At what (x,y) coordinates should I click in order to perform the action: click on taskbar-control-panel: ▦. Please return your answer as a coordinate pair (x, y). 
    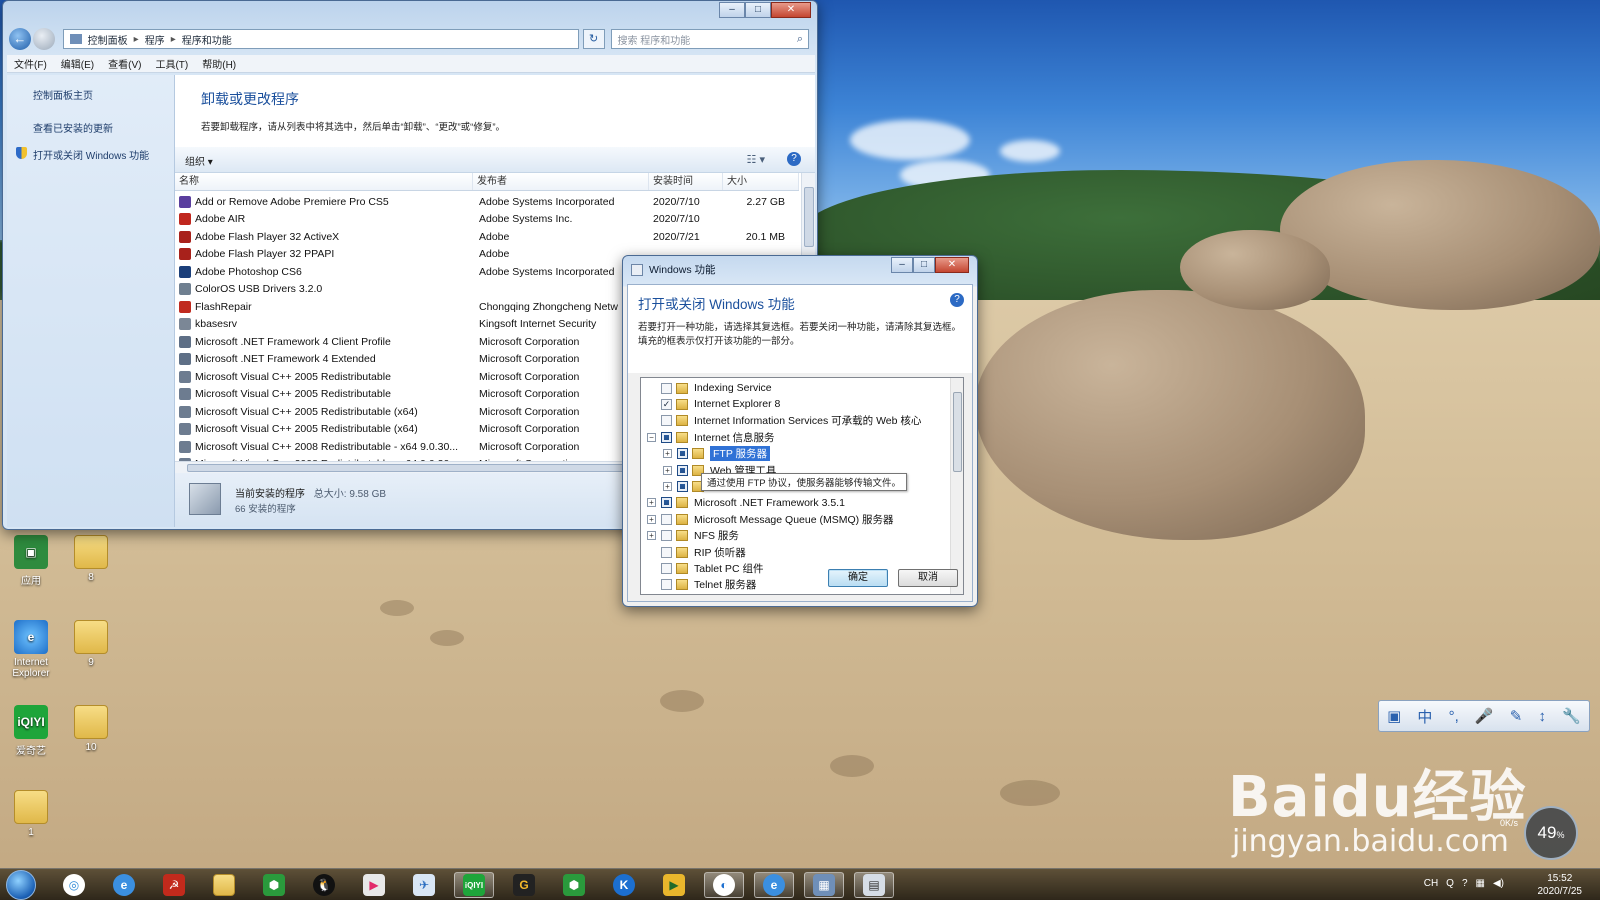
    Looking at the image, I should click on (824, 885).